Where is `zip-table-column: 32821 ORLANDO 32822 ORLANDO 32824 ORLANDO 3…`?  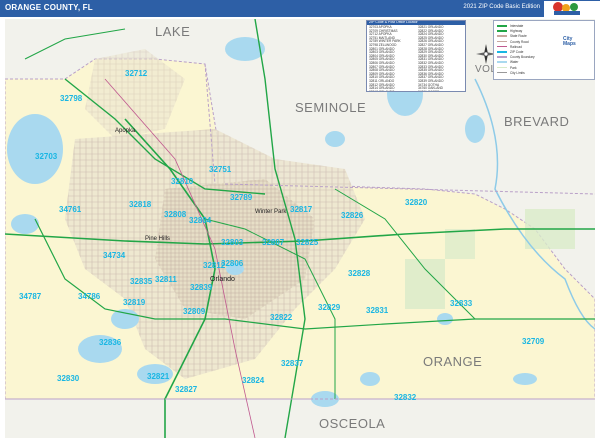
zip-table-column: 32821 ORLANDO 32822 ORLANDO 32824 ORLANDO 3… is located at coordinates (440, 58).